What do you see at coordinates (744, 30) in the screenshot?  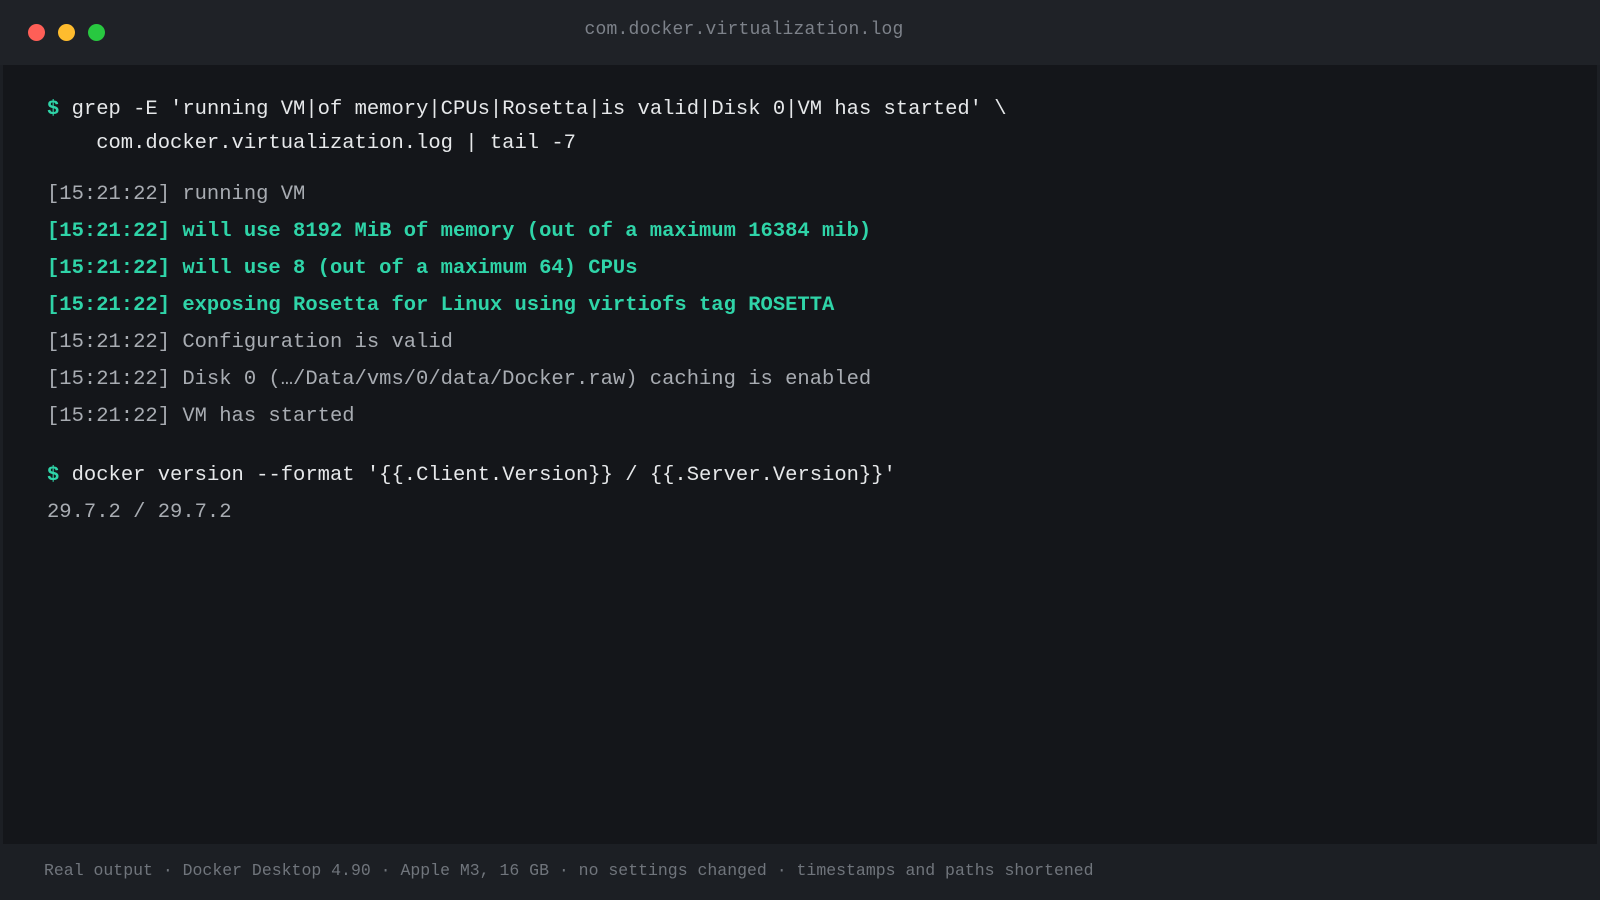 I see `window-title: com.docker.virtualization.log` at bounding box center [744, 30].